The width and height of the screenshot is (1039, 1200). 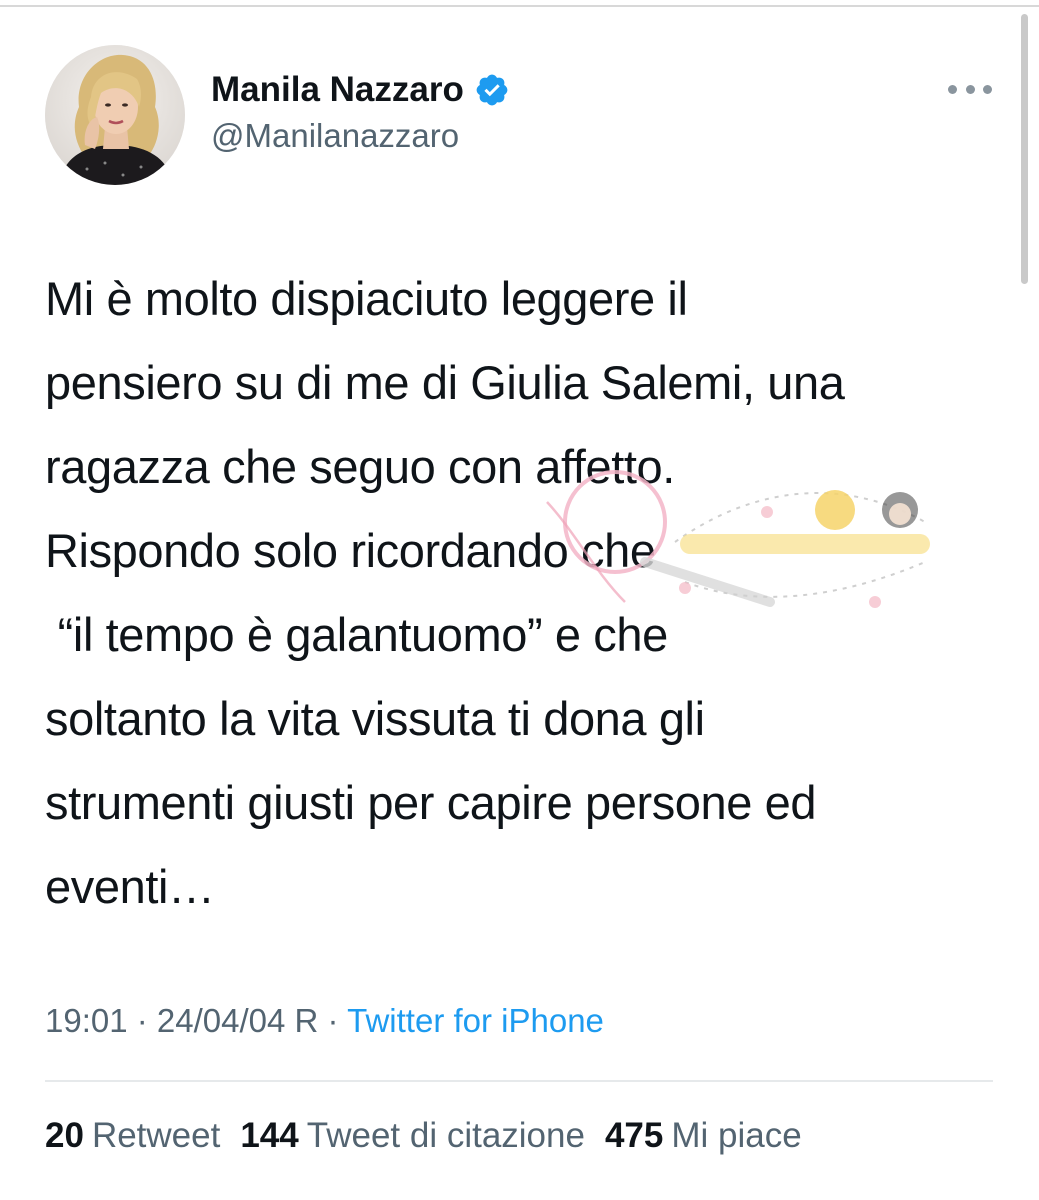 I want to click on likes-stat: 475 Mi piace, so click(x=703, y=1136).